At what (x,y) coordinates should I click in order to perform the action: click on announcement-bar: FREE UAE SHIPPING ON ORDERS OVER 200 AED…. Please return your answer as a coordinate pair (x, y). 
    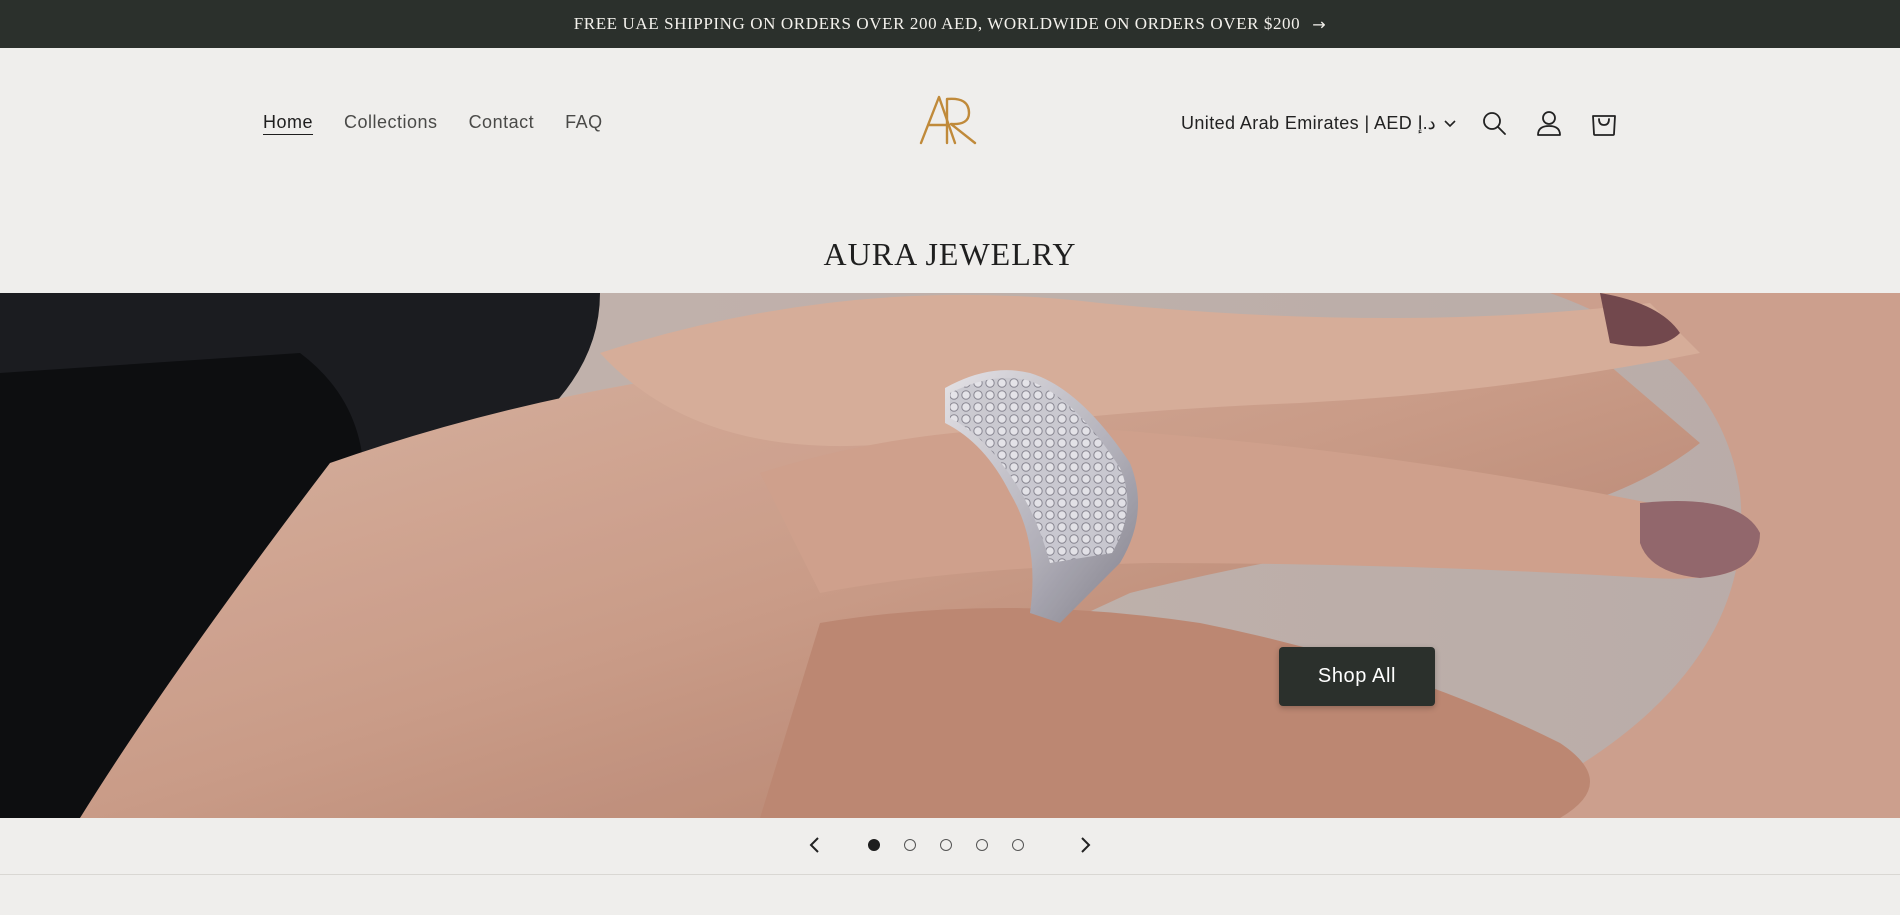
    Looking at the image, I should click on (950, 24).